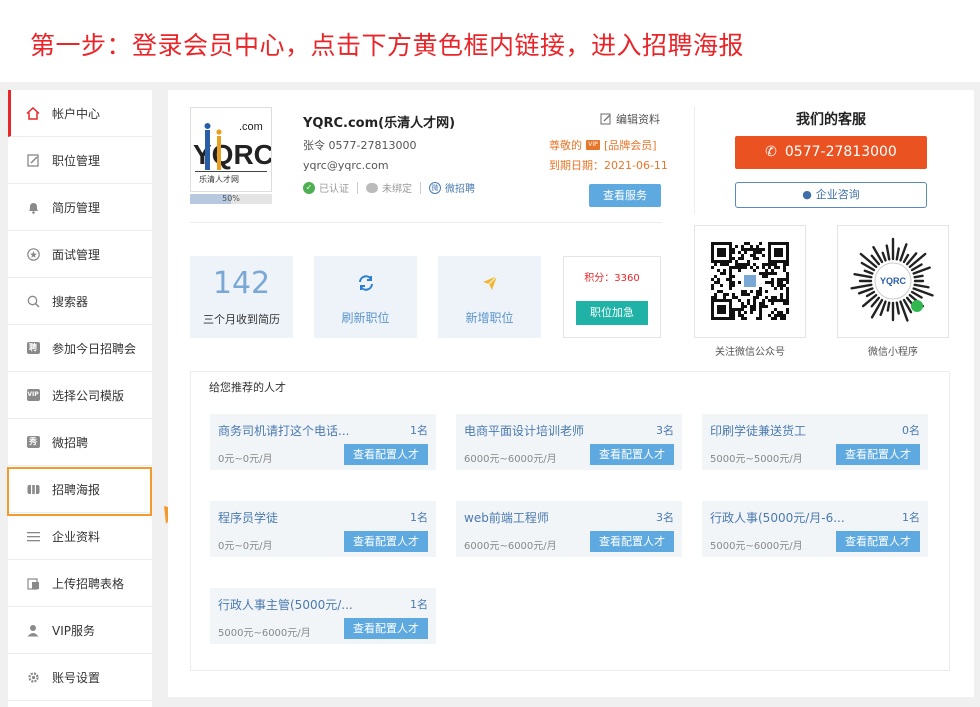 The width and height of the screenshot is (980, 707). I want to click on sidebar-item-account-center: 帐户中心, so click(80, 113).